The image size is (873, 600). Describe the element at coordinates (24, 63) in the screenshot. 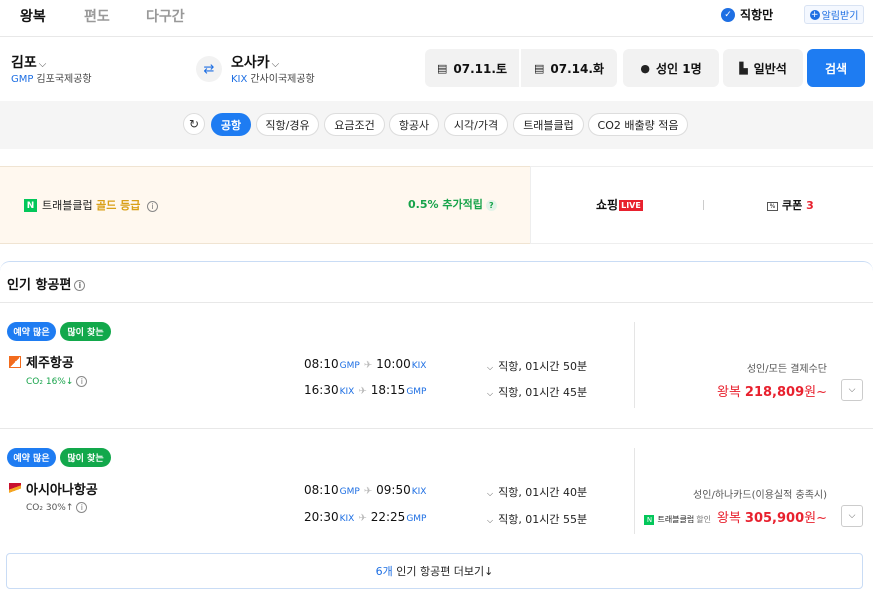

I see `origin-city: 김포` at that location.